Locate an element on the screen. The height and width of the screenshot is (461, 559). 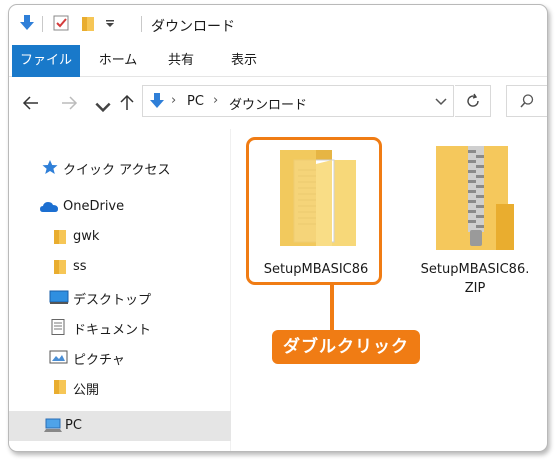
nav-item-desktop: デスクトップ is located at coordinates (120, 297).